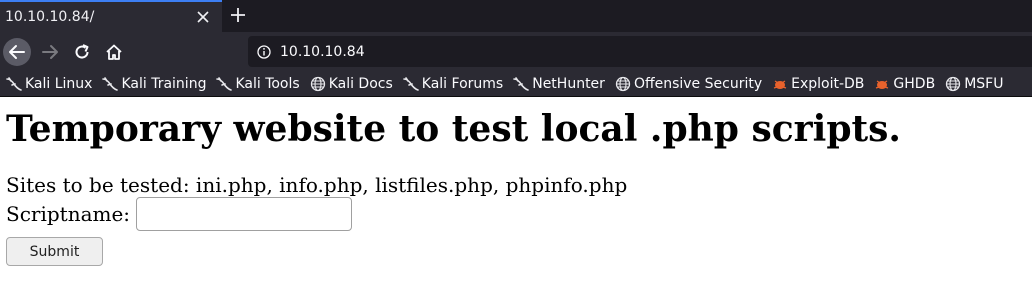  What do you see at coordinates (698, 83) in the screenshot?
I see `bookmark-label: Offensive Security` at bounding box center [698, 83].